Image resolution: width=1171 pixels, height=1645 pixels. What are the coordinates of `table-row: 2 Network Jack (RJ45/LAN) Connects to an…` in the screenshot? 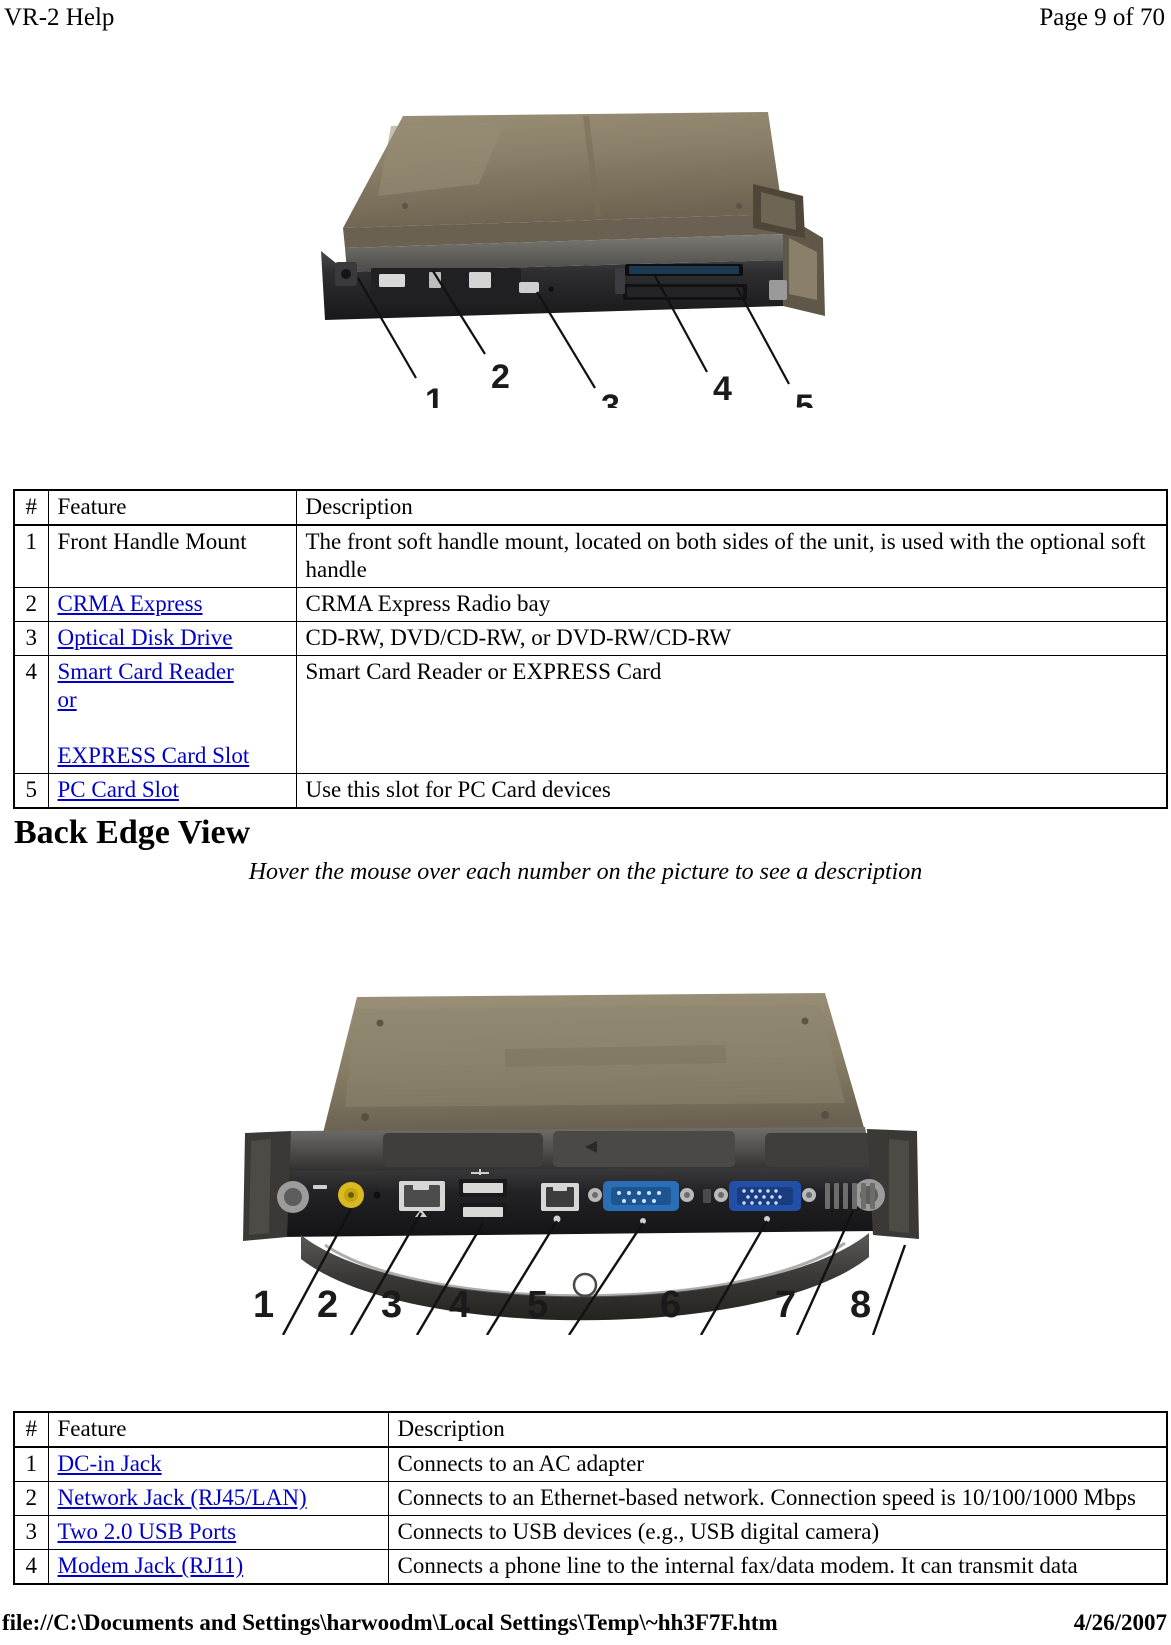 It's located at (590, 1498).